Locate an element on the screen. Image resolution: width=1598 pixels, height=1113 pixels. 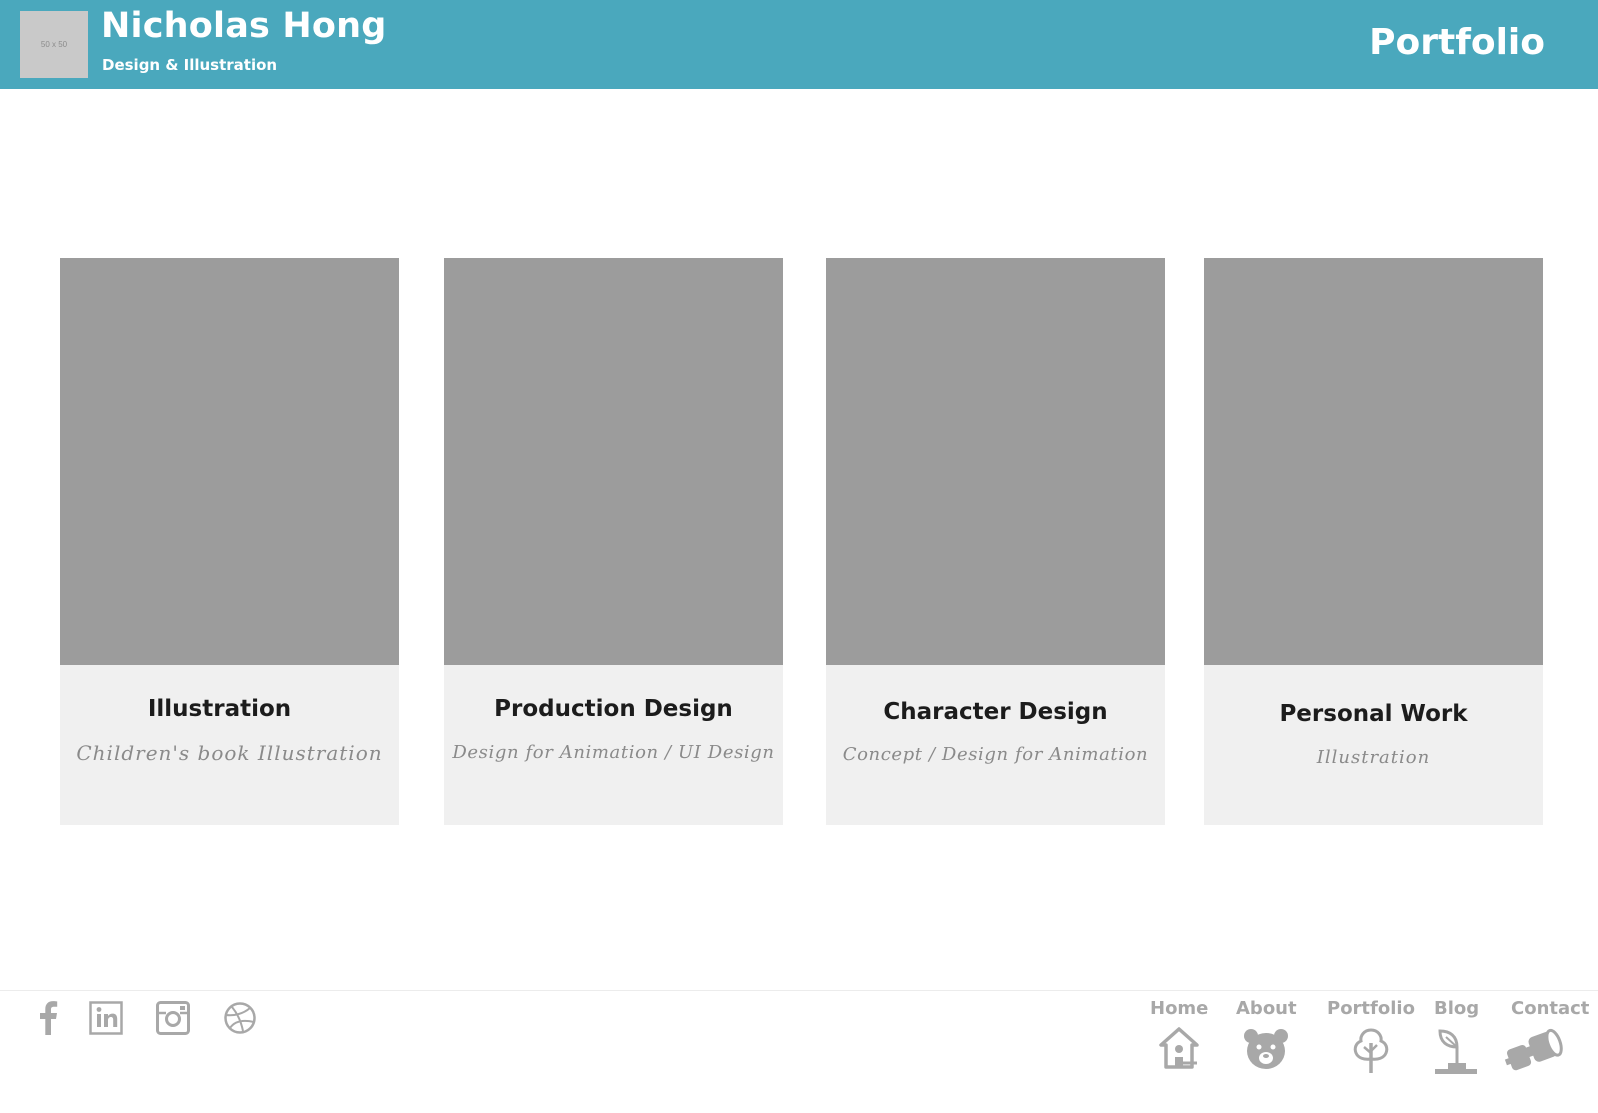
brand-name: Nicholas Hong is located at coordinates (244, 26).